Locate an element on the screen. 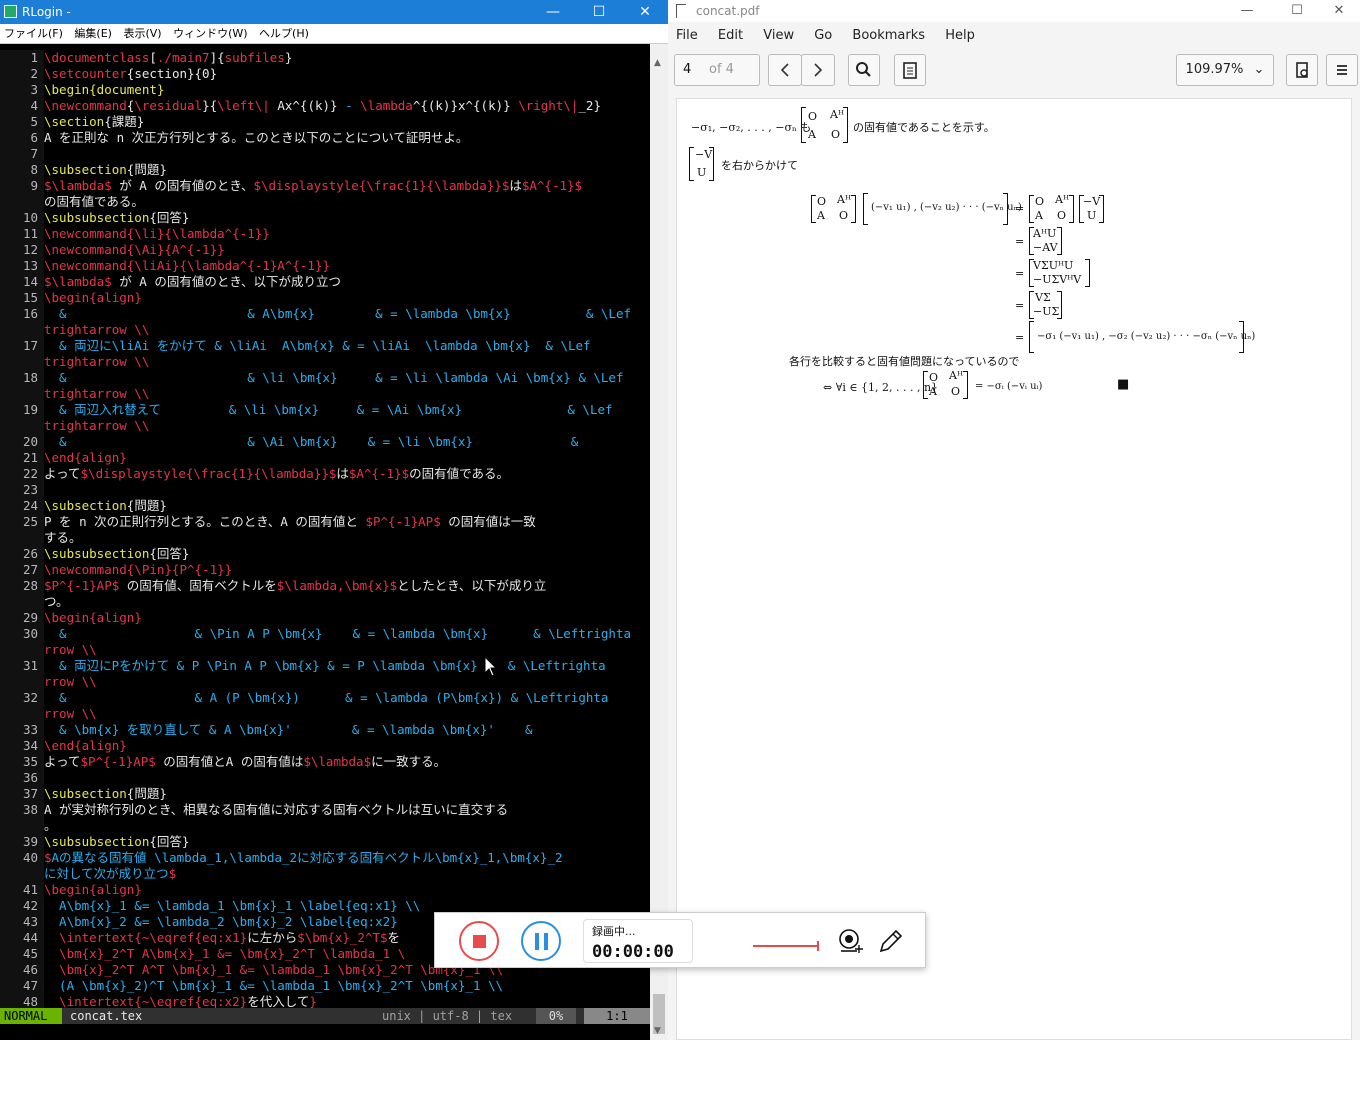 This screenshot has height=1120, width=1360. editor-line: つ。 is located at coordinates (325, 602).